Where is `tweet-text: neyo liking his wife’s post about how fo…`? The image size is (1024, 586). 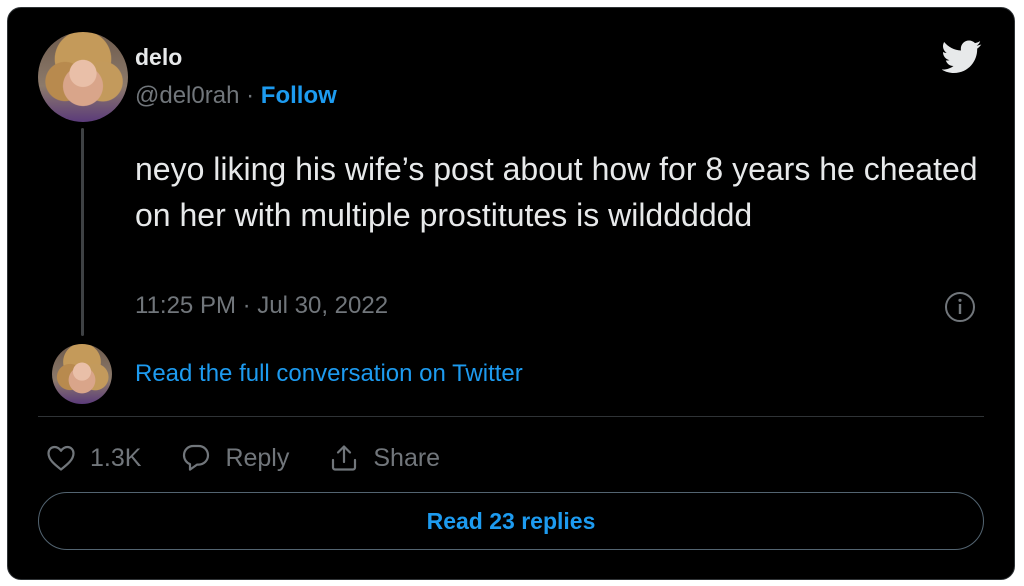 tweet-text: neyo liking his wife’s post about how fo… is located at coordinates (556, 192).